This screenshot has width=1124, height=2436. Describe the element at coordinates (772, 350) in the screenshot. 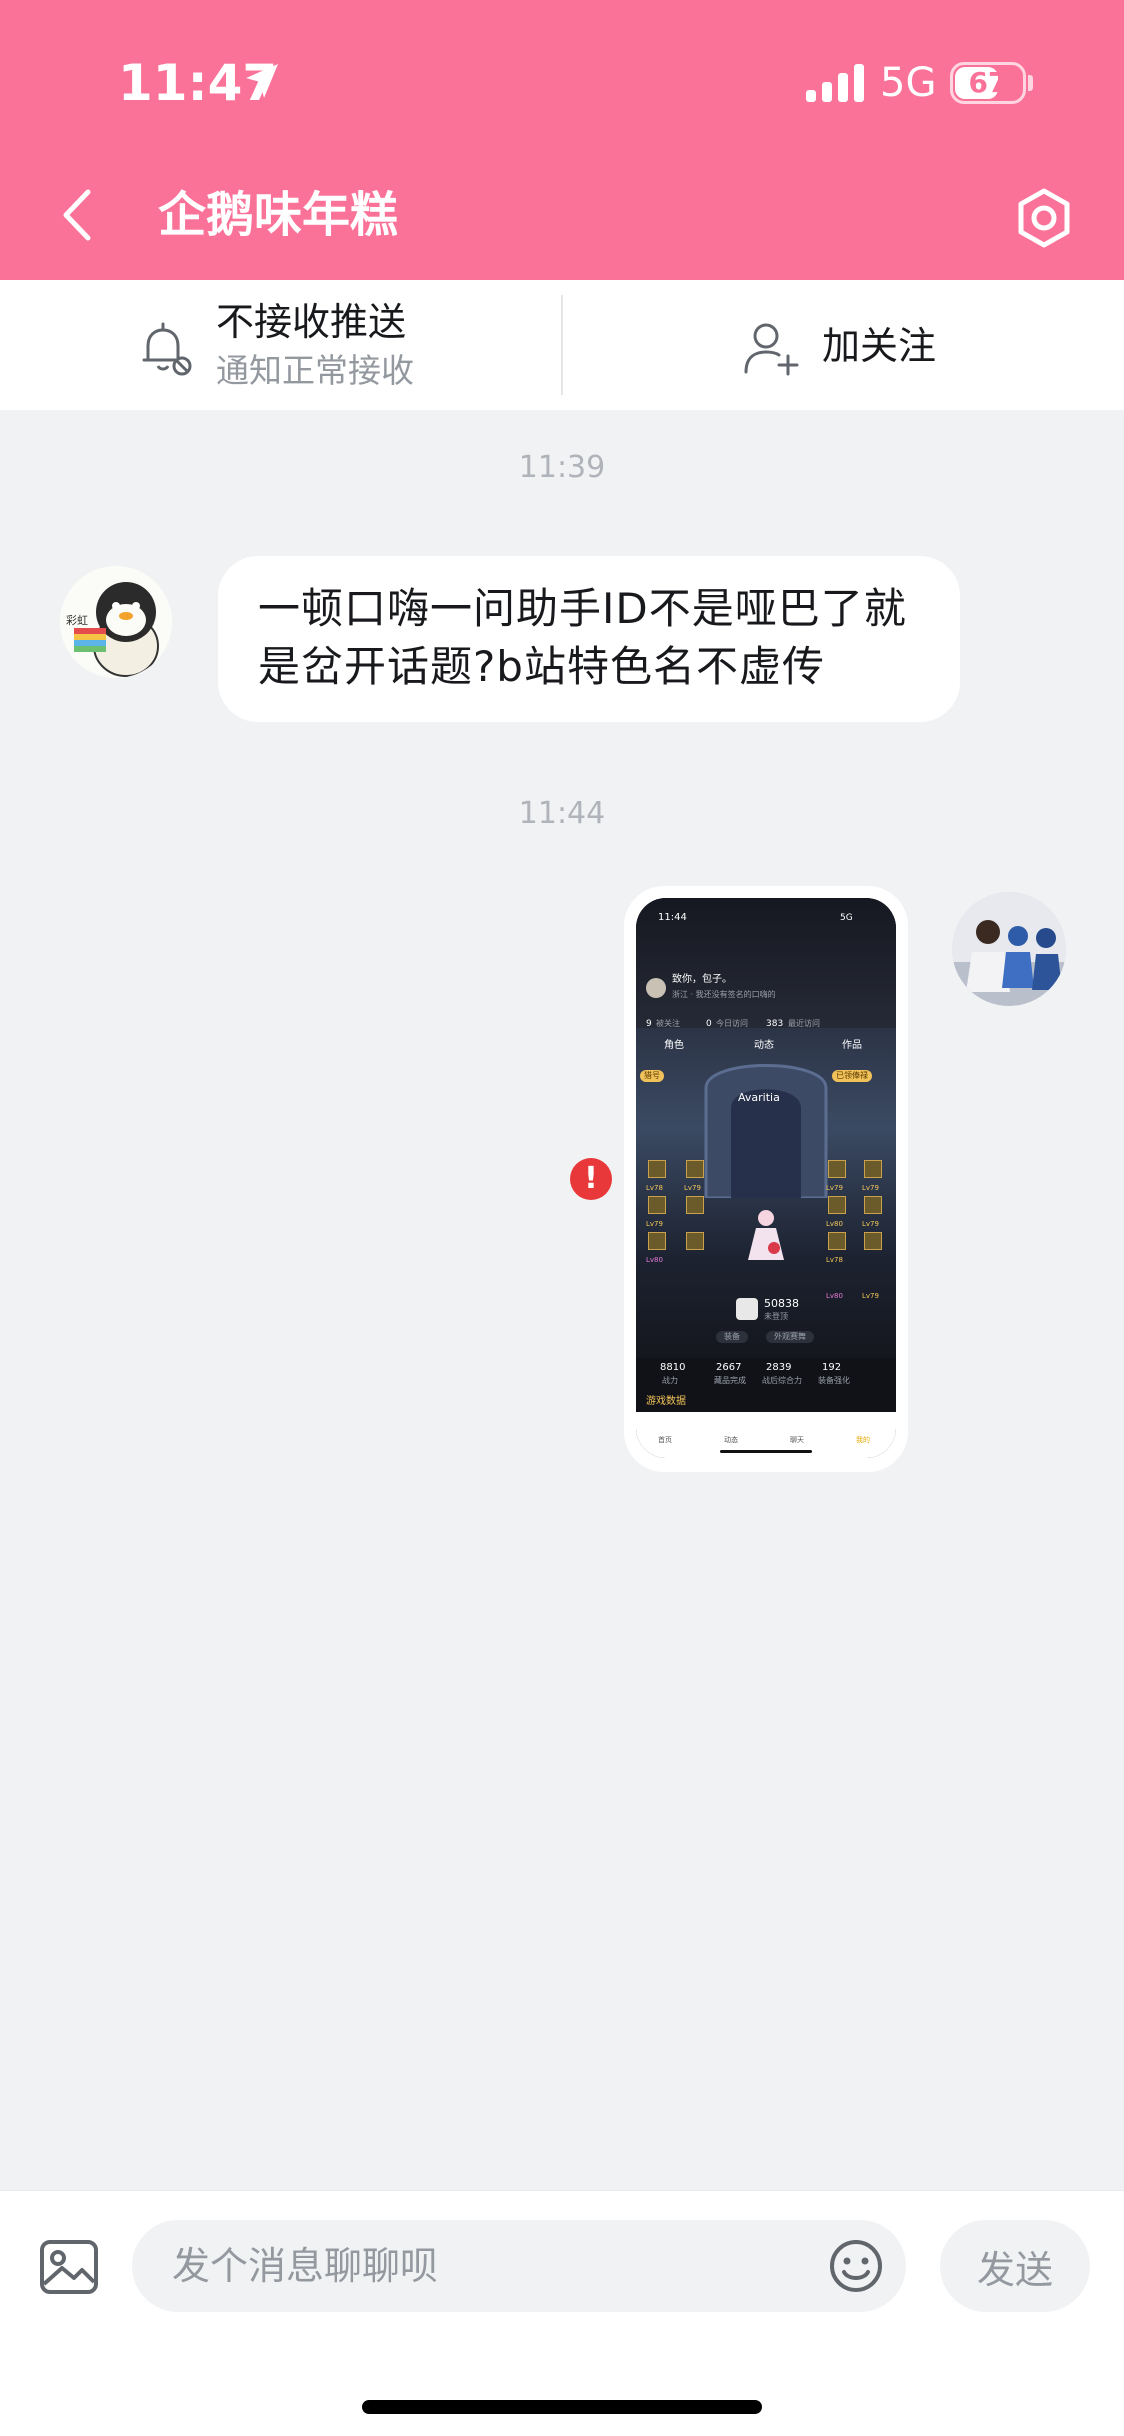

I see `add-user-icon` at that location.